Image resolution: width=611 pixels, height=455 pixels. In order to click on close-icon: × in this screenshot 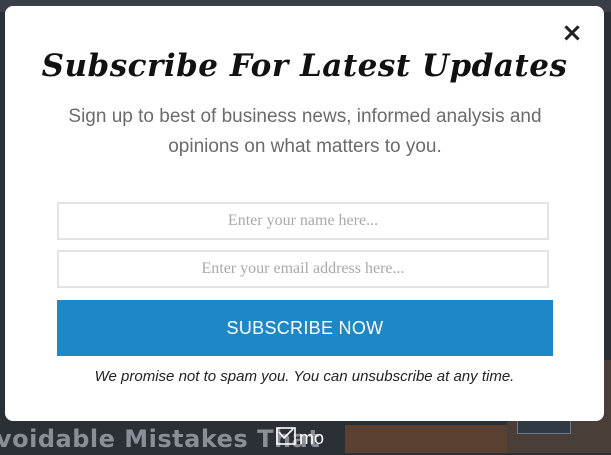, I will do `click(572, 33)`.